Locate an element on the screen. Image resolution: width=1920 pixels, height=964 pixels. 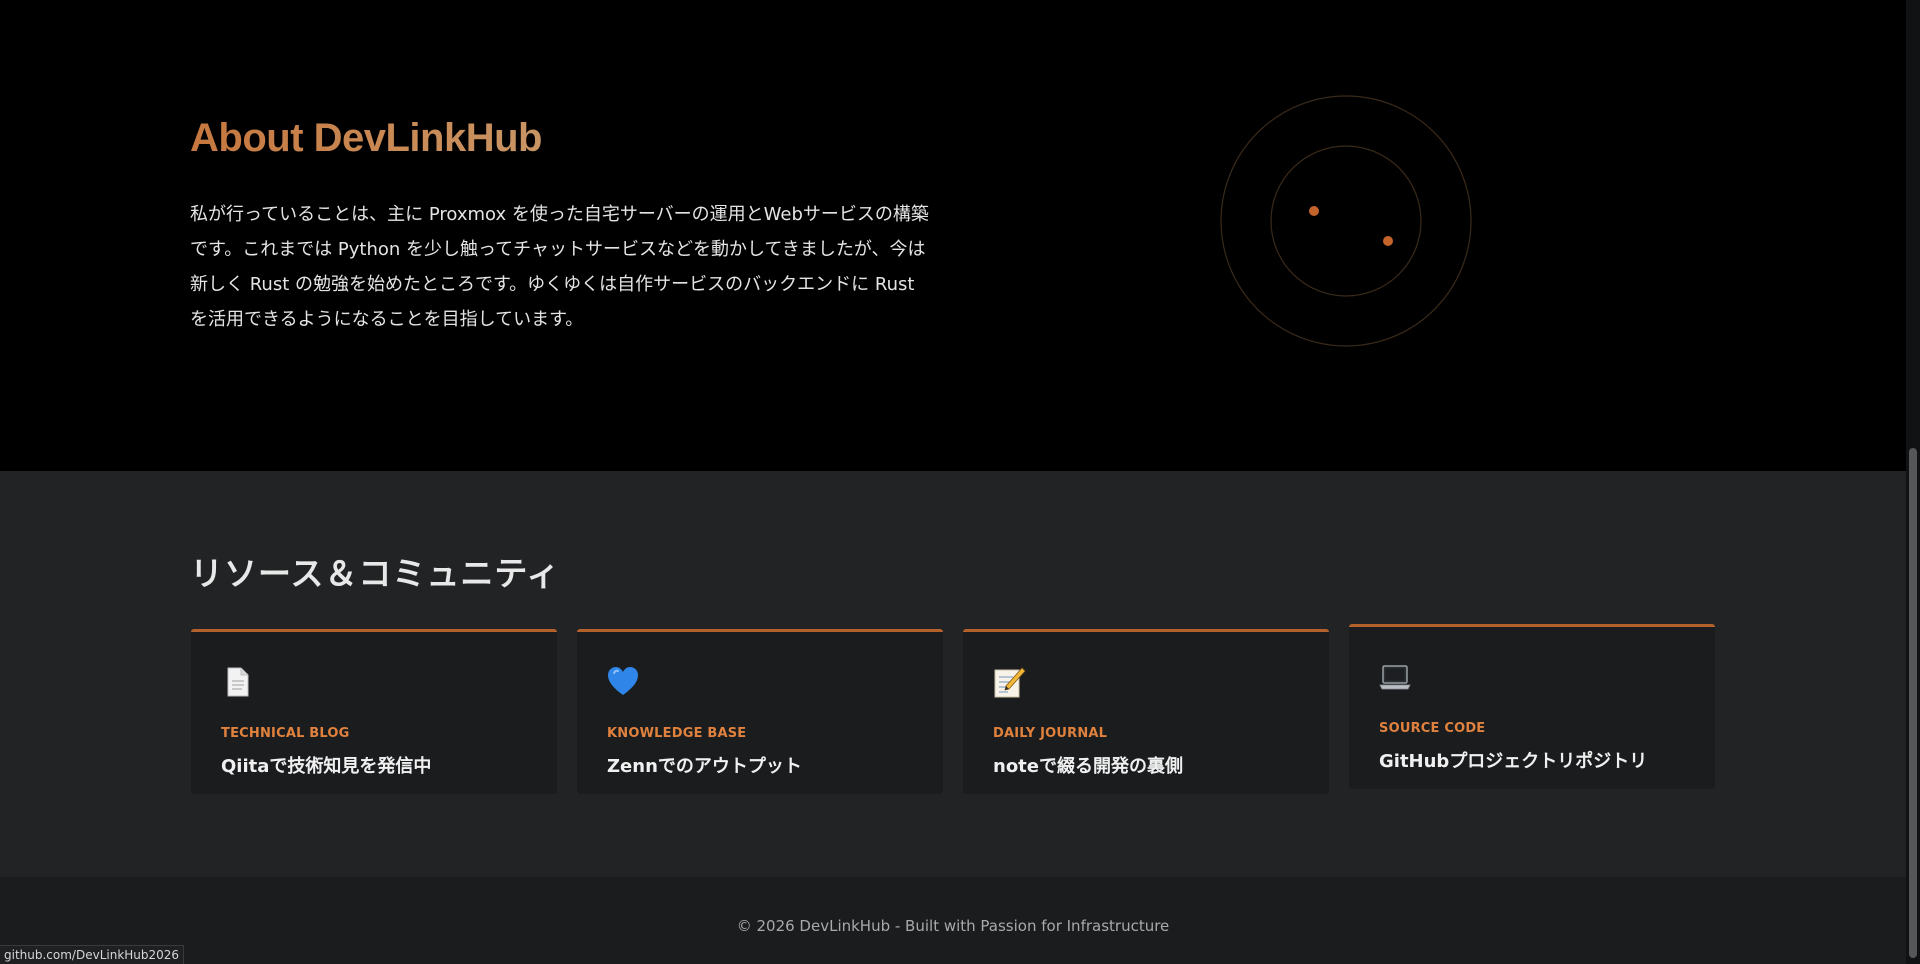
card-label: KNOWLEDGE BASE is located at coordinates (677, 733).